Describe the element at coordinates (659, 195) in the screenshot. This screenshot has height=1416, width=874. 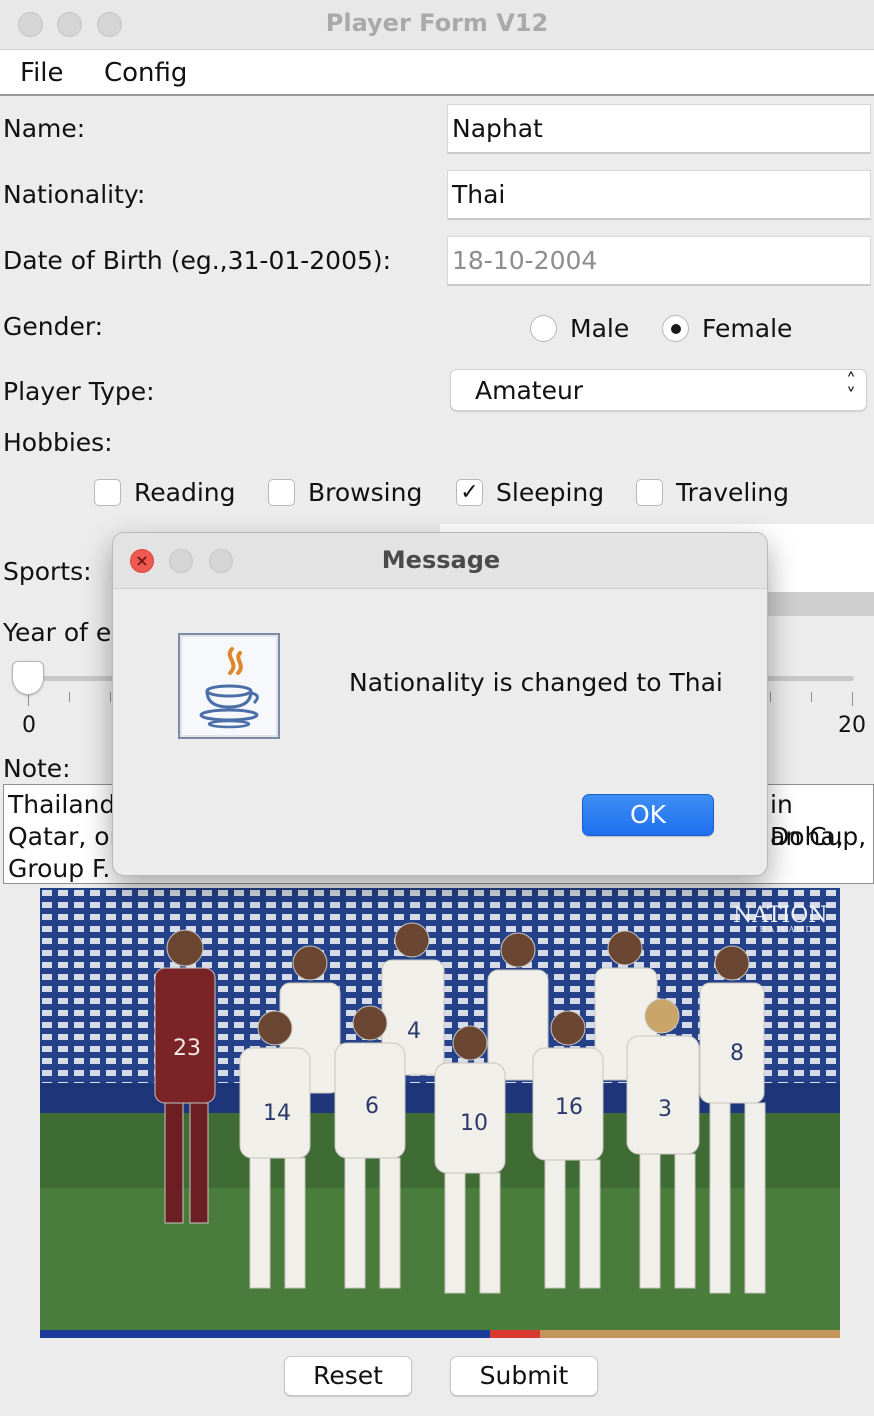
I see `nationality-field: Thai` at that location.